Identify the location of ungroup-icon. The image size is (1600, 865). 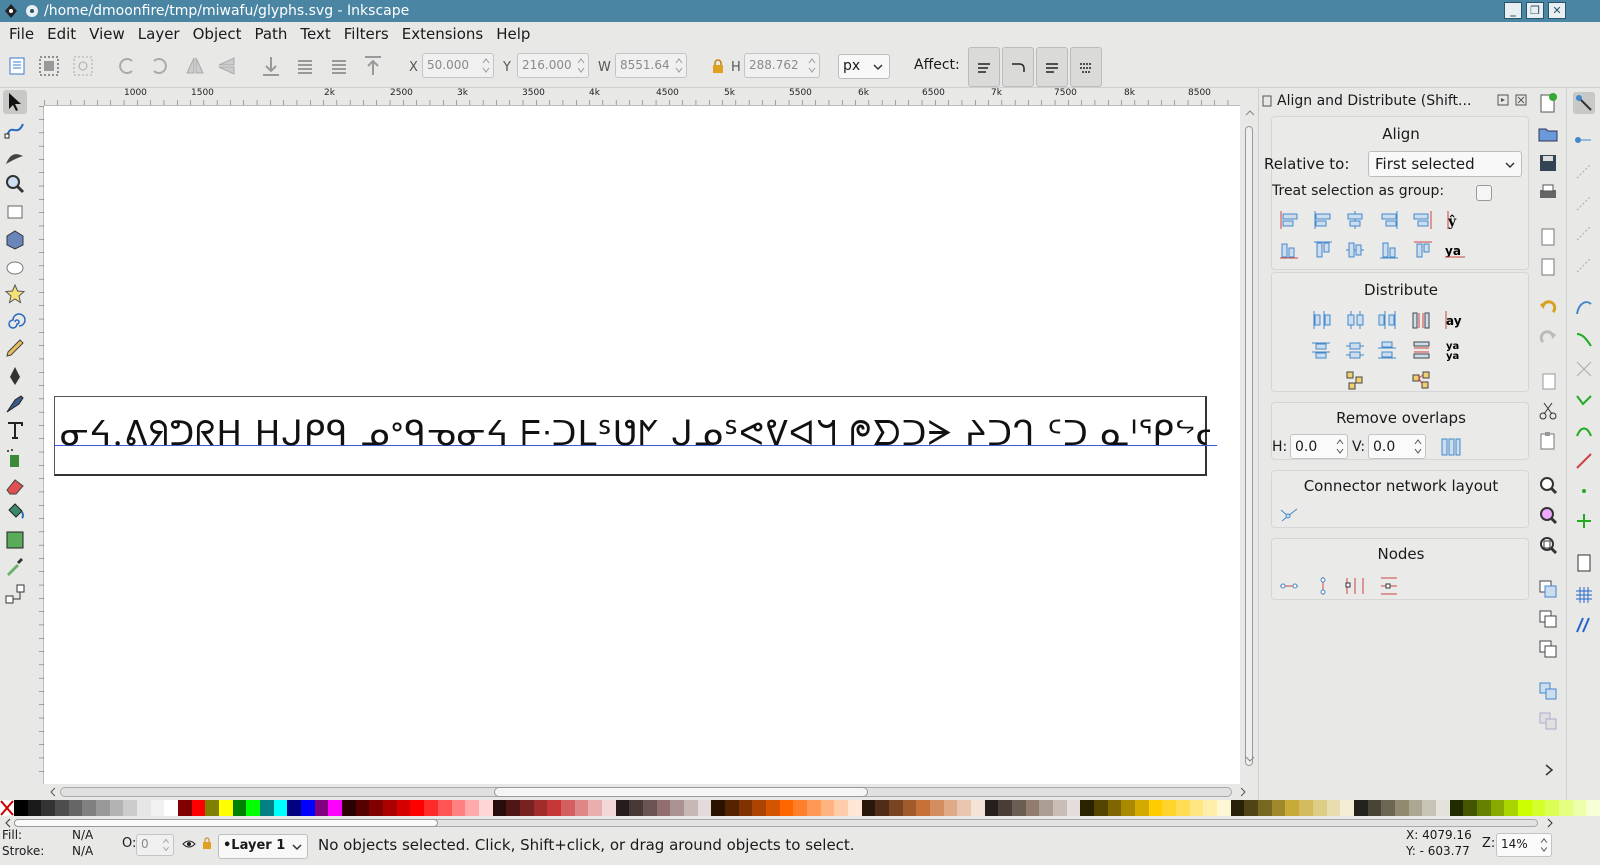
(1548, 721).